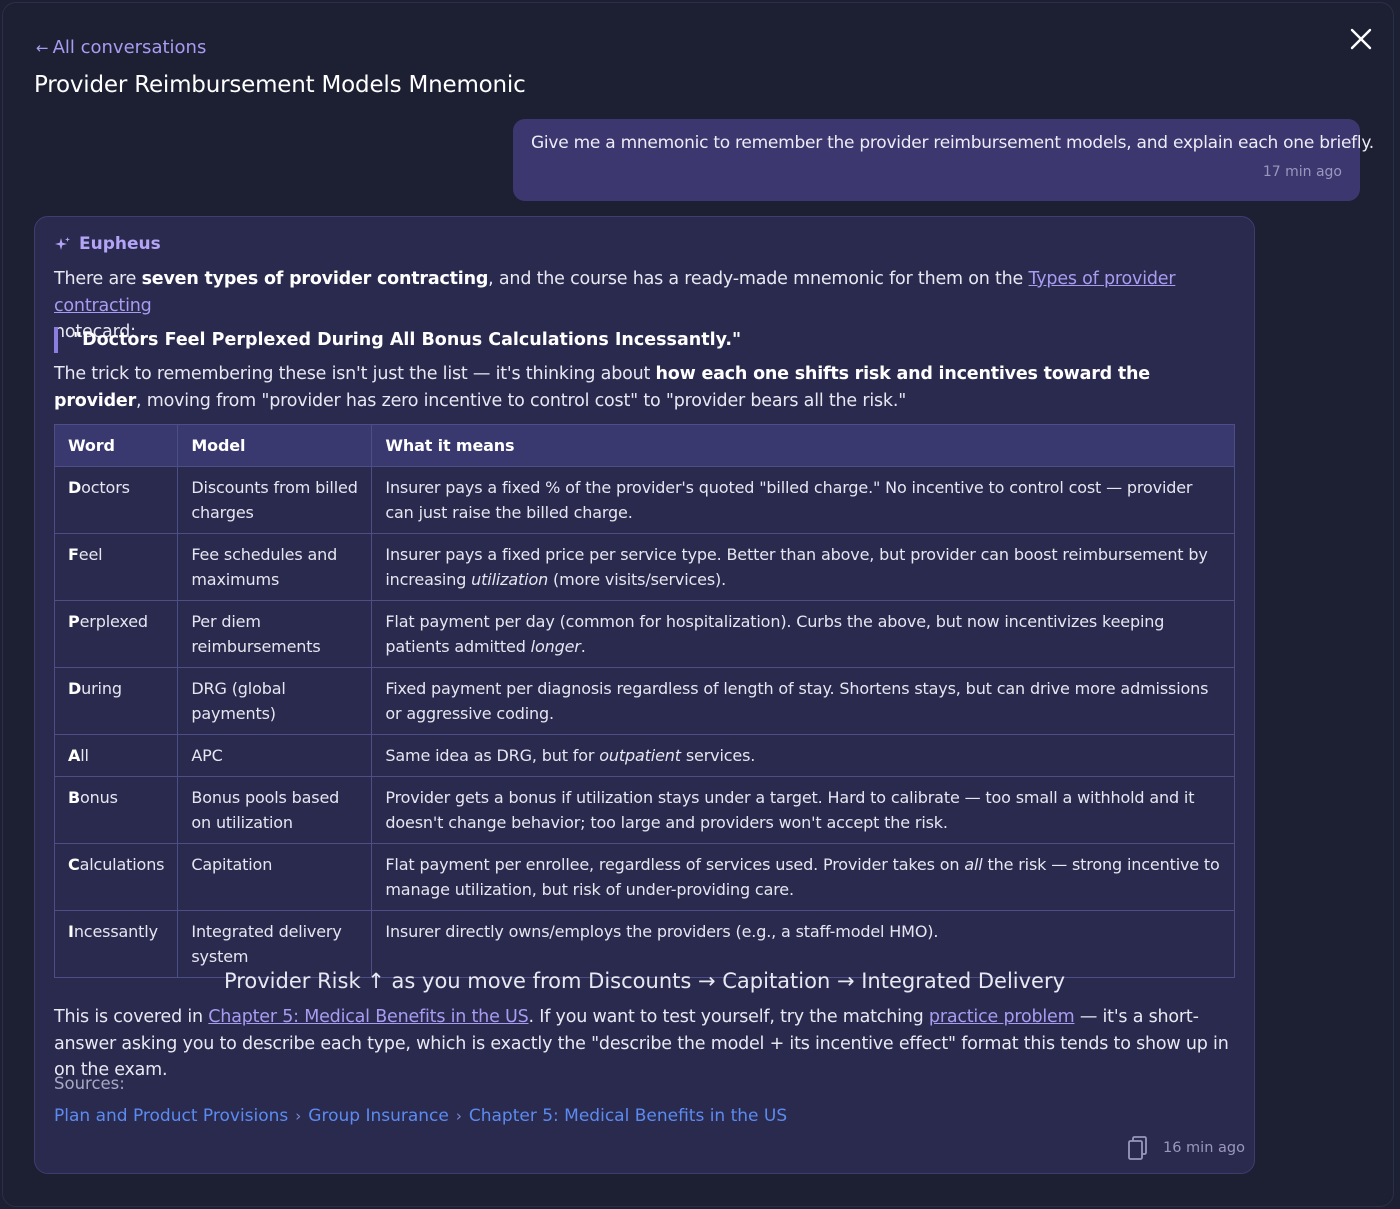 This screenshot has height=1209, width=1400. I want to click on column-header: What it means, so click(803, 445).